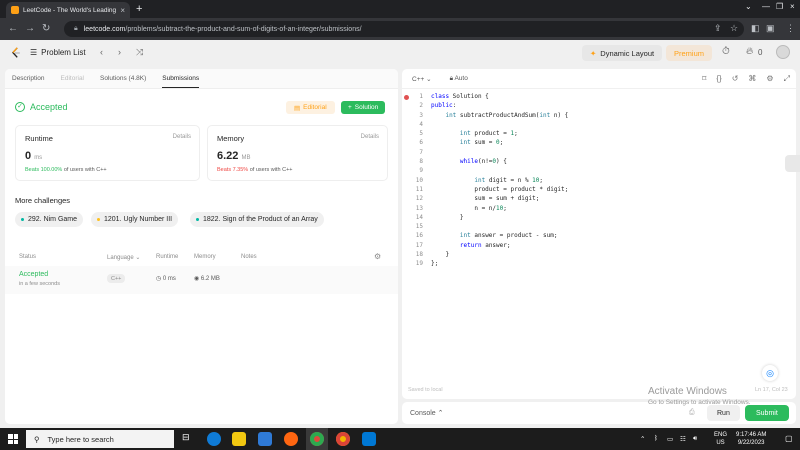 The image size is (800, 450). Describe the element at coordinates (139, 9) in the screenshot. I see `new-tab-icon: +` at that location.